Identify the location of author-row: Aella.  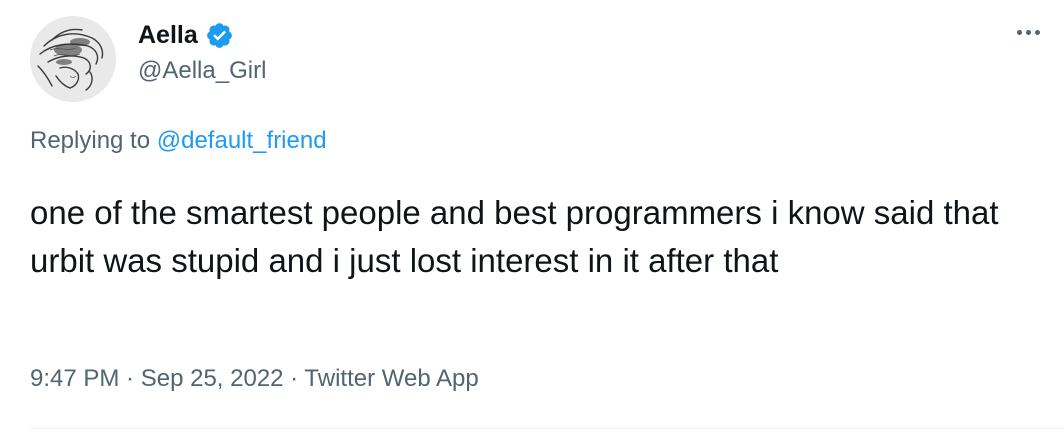
(186, 35).